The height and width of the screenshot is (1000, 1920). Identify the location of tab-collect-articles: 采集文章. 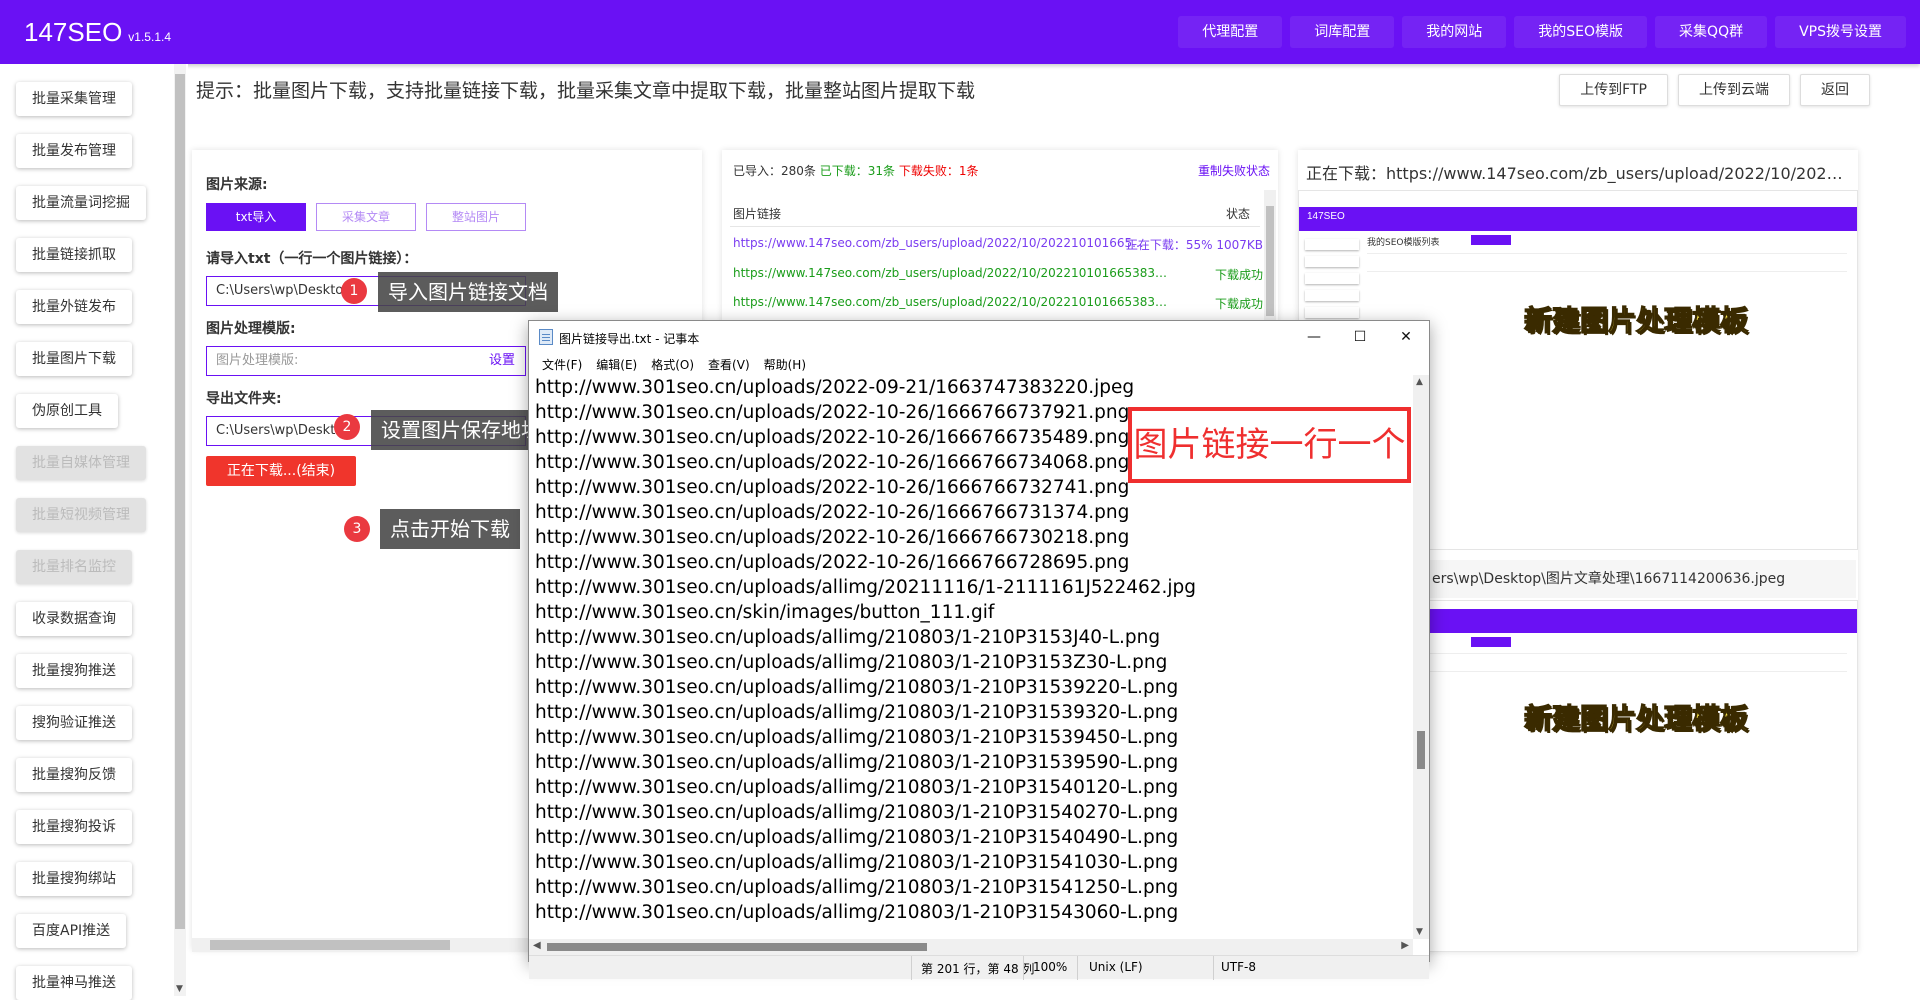
(366, 217).